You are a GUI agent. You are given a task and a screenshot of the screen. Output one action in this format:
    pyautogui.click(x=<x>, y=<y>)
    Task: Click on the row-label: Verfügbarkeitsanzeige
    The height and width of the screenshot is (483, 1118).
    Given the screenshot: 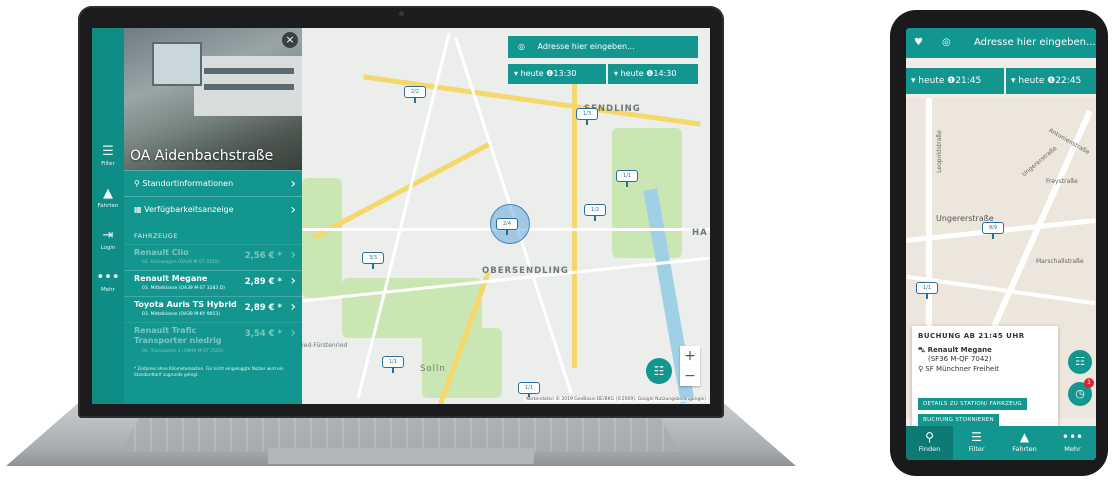 What is the action you would take?
    pyautogui.click(x=189, y=209)
    